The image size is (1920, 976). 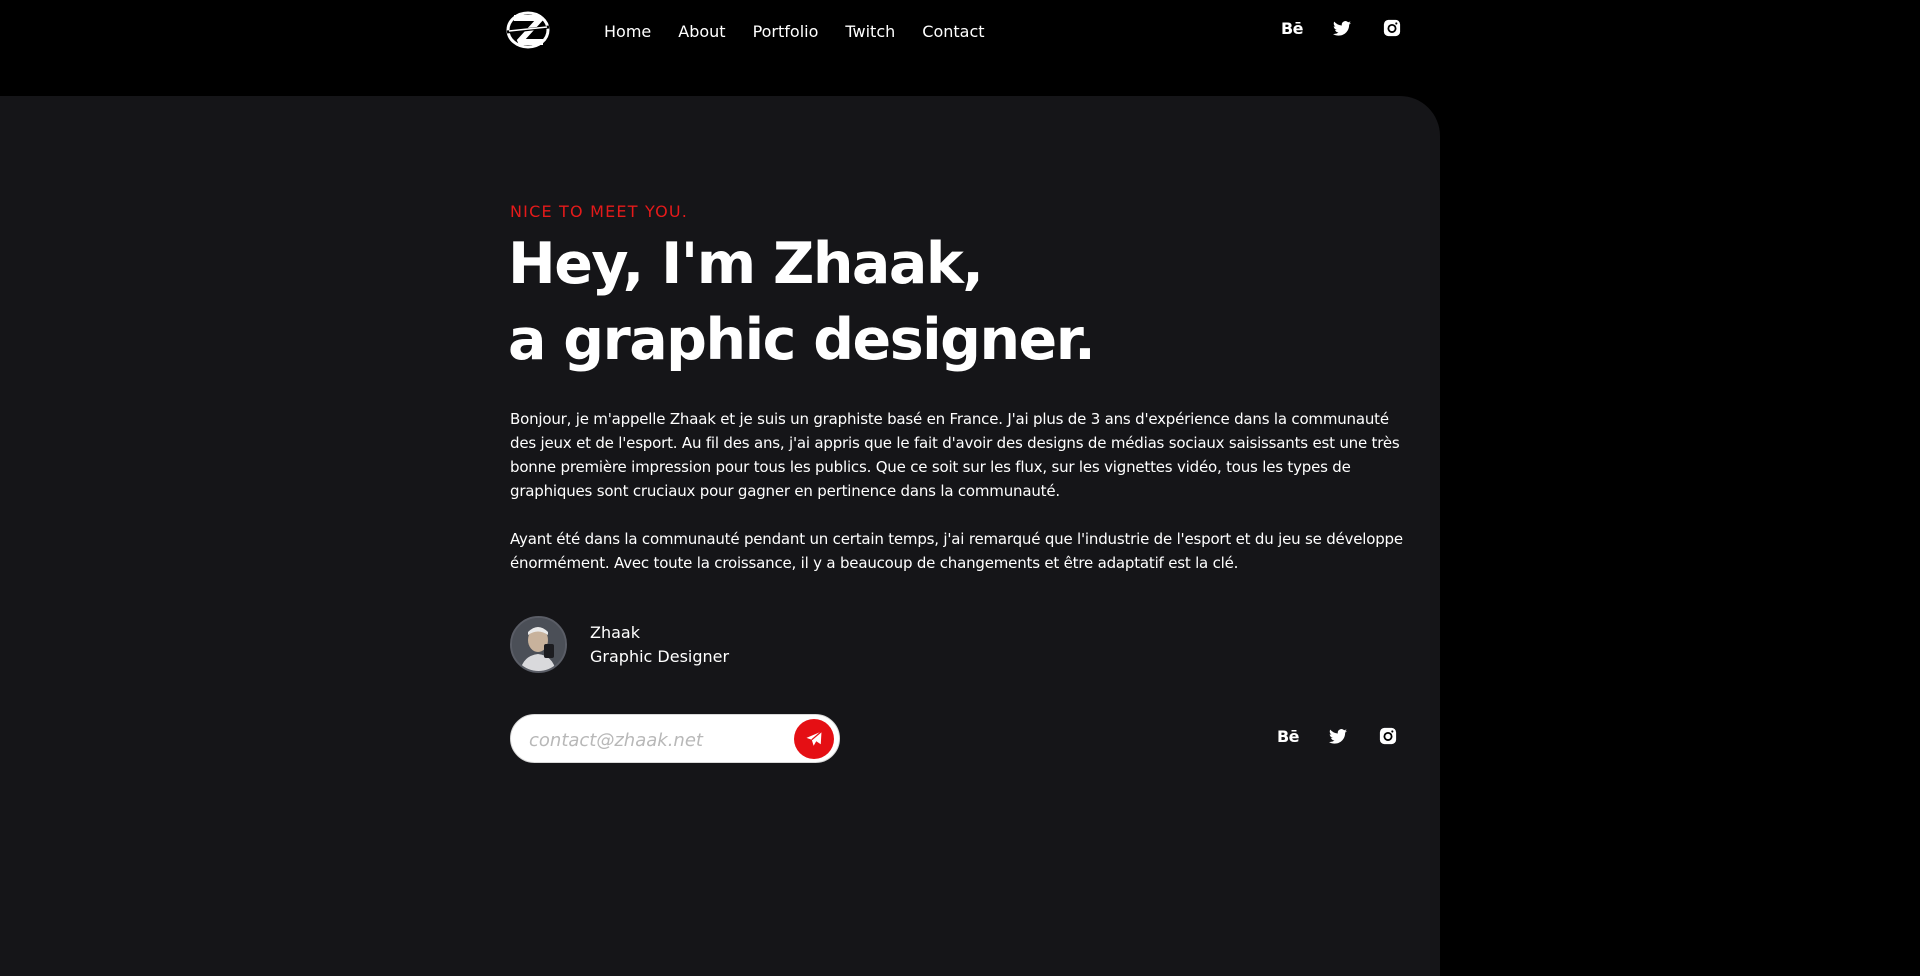 I want to click on paper-plane-icon, so click(x=814, y=738).